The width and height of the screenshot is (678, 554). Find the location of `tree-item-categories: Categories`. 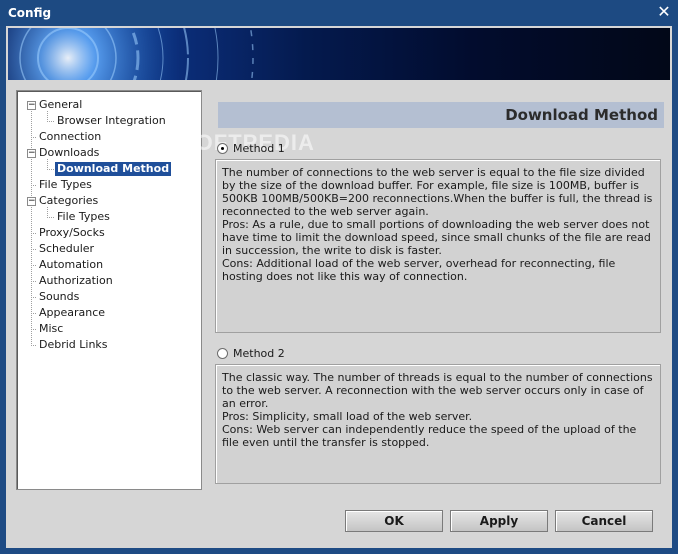

tree-item-categories: Categories is located at coordinates (68, 201).